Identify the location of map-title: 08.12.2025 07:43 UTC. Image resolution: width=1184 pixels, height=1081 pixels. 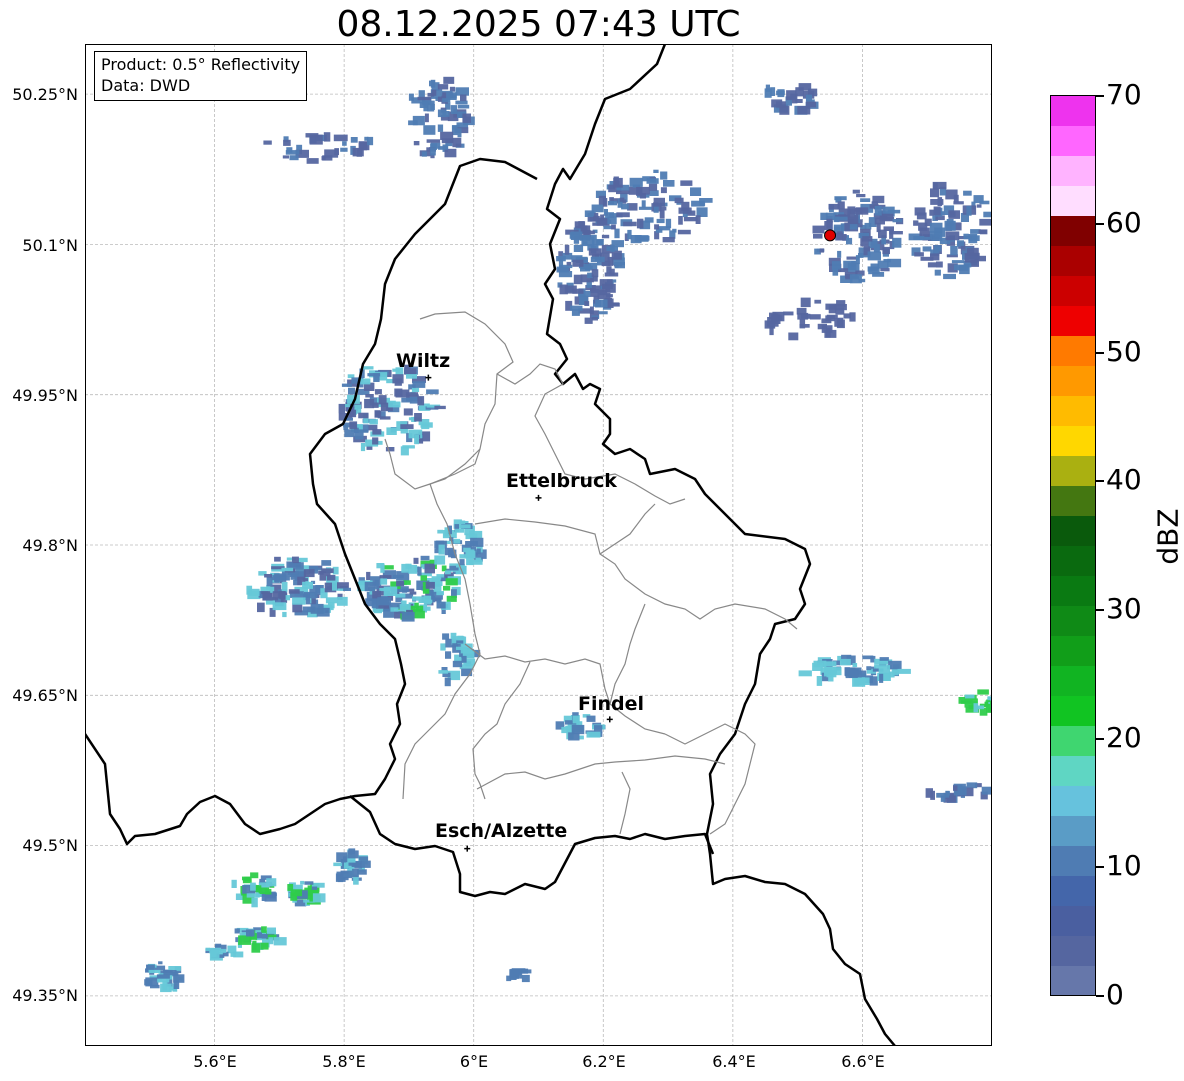
(538, 24).